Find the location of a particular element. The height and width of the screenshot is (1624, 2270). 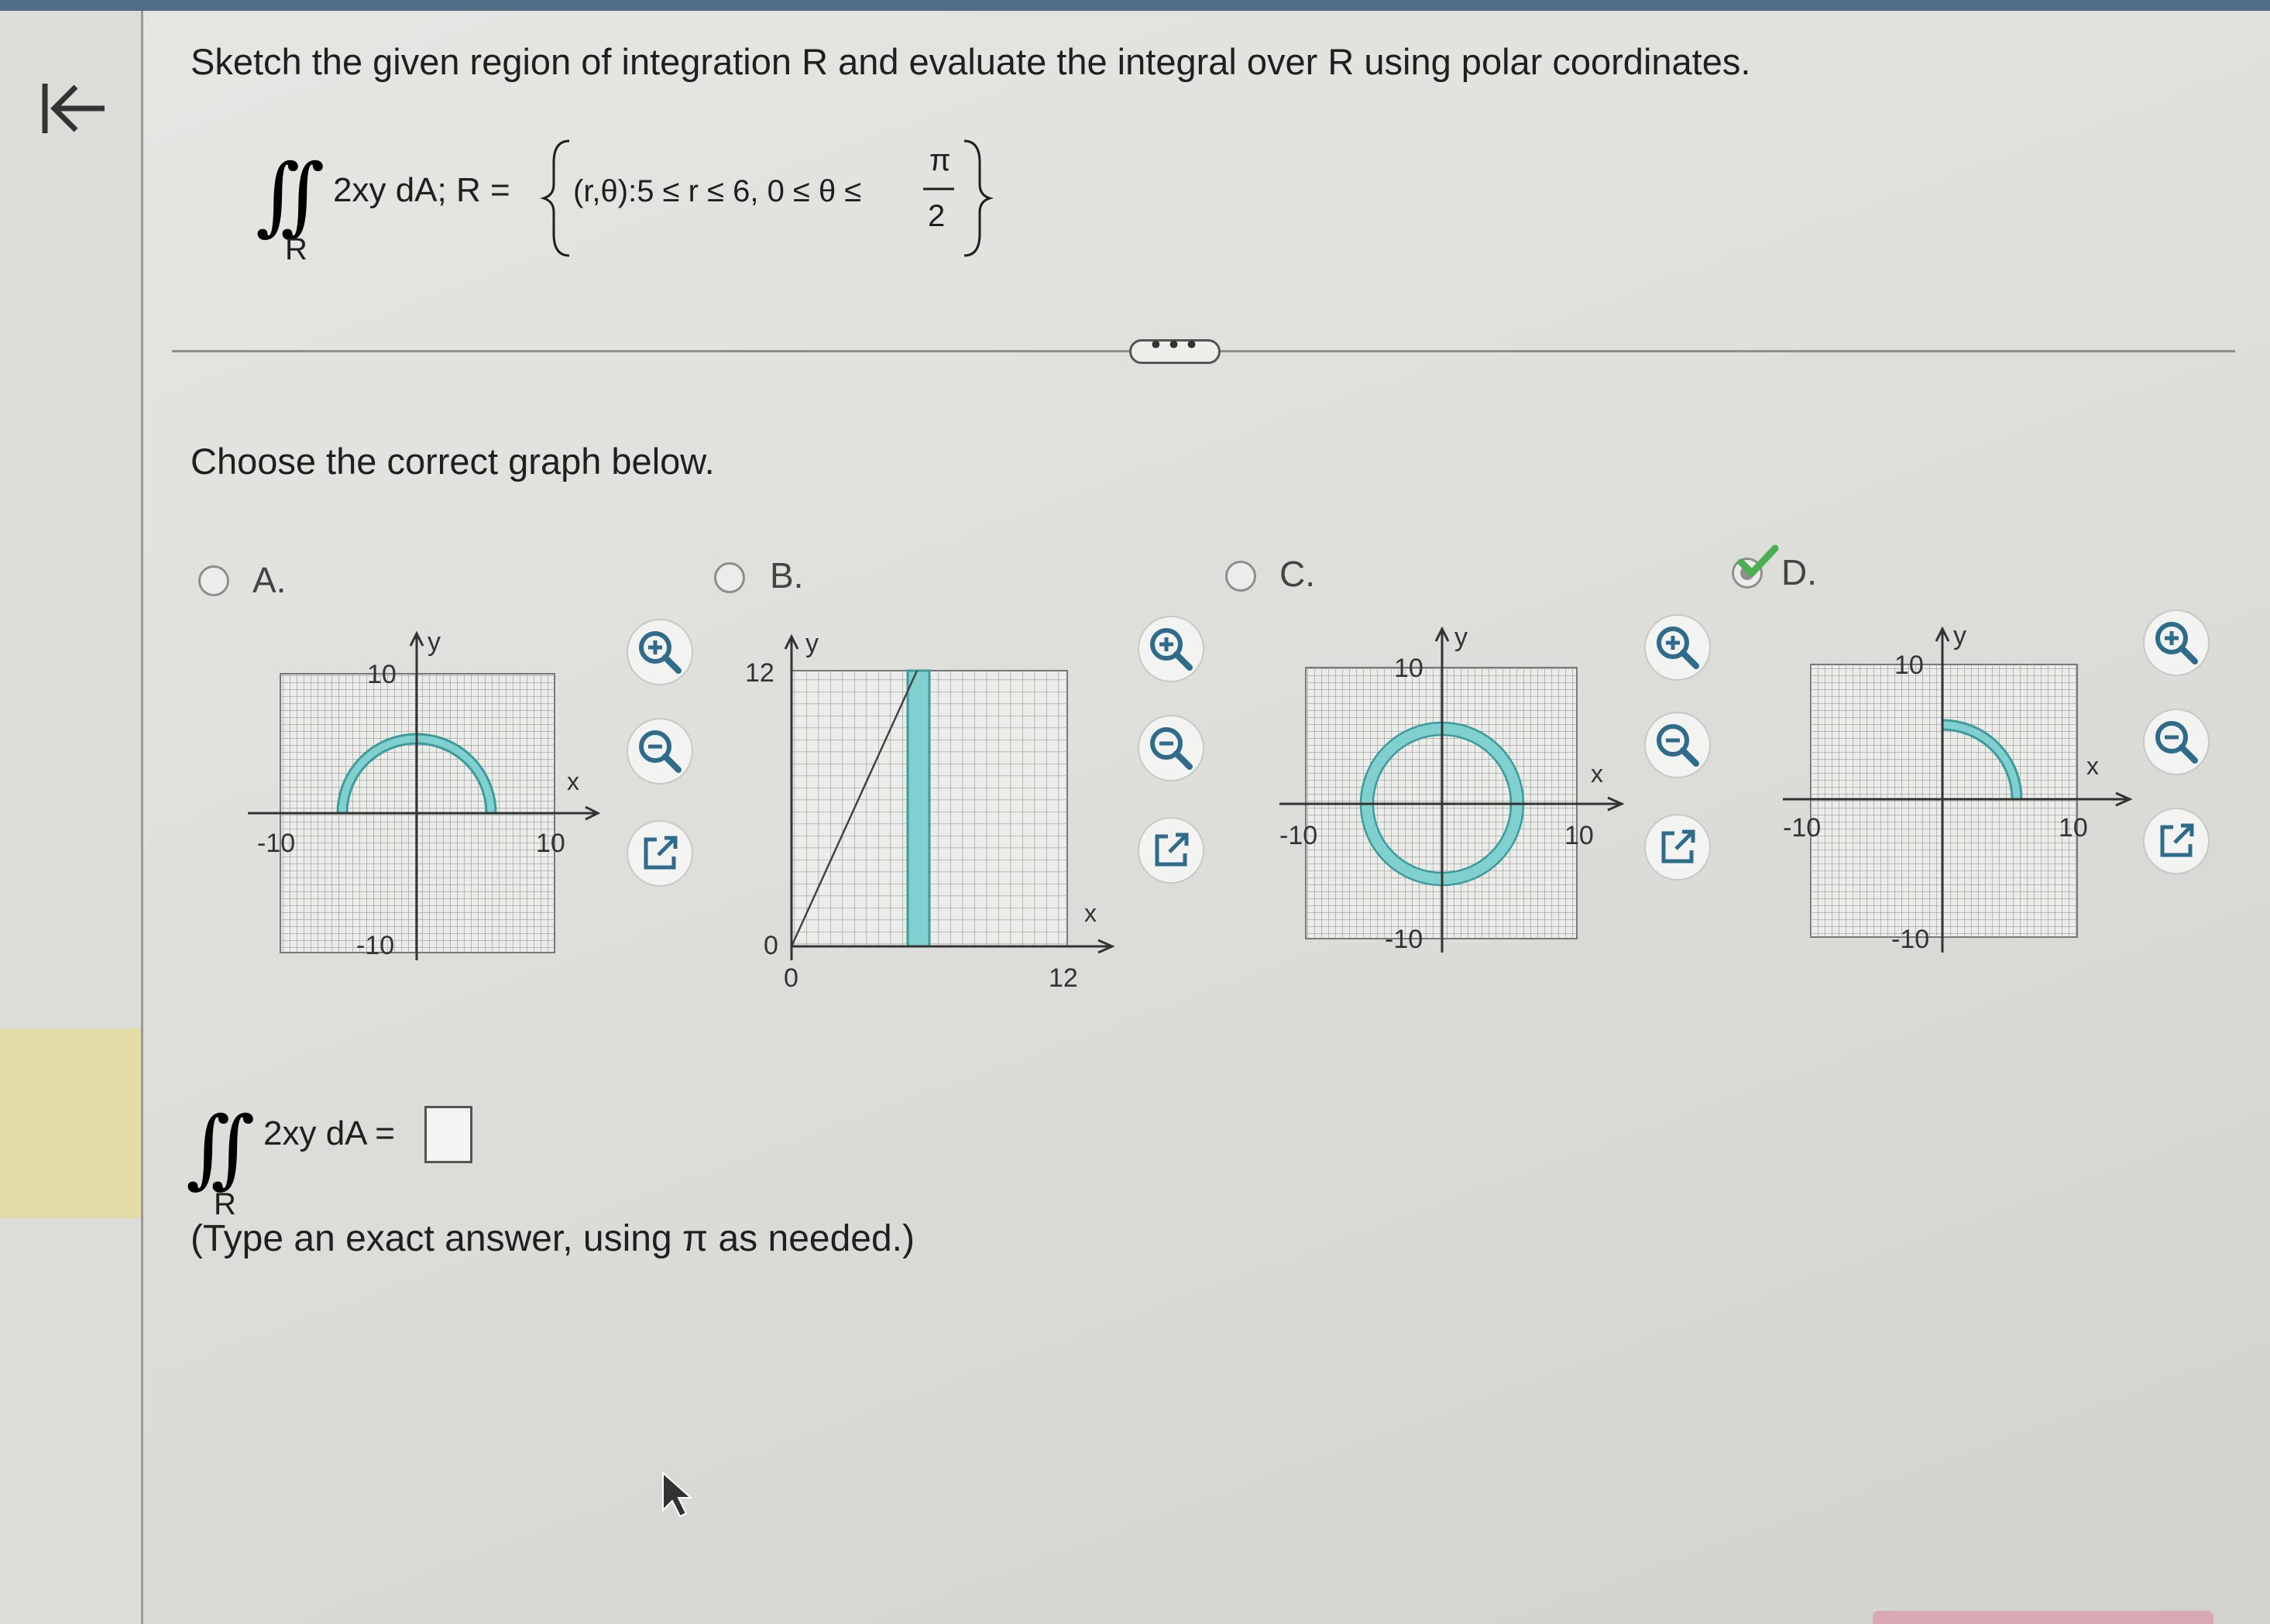

x-tick-label: 12 is located at coordinates (1063, 978).